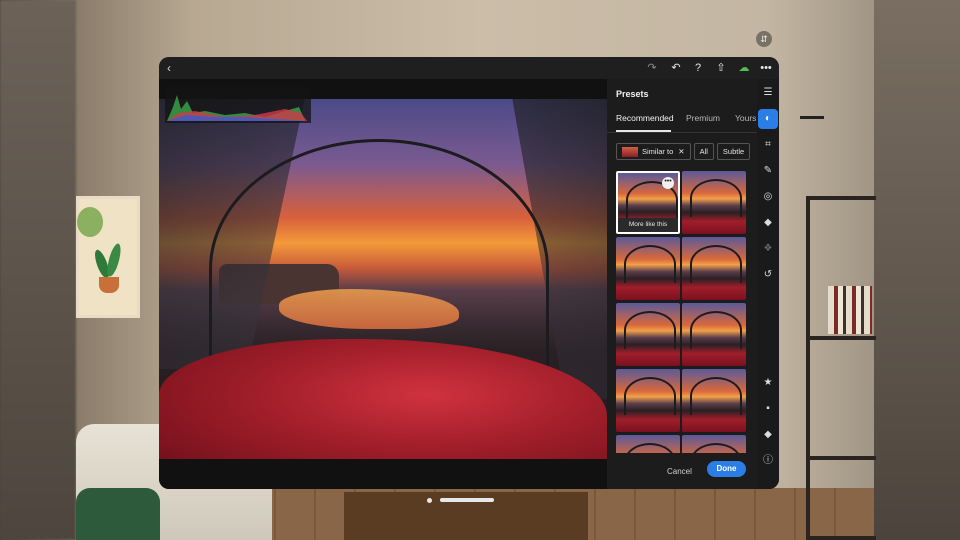 The image size is (960, 540). What do you see at coordinates (703, 151) in the screenshot?
I see `filter-all: All` at bounding box center [703, 151].